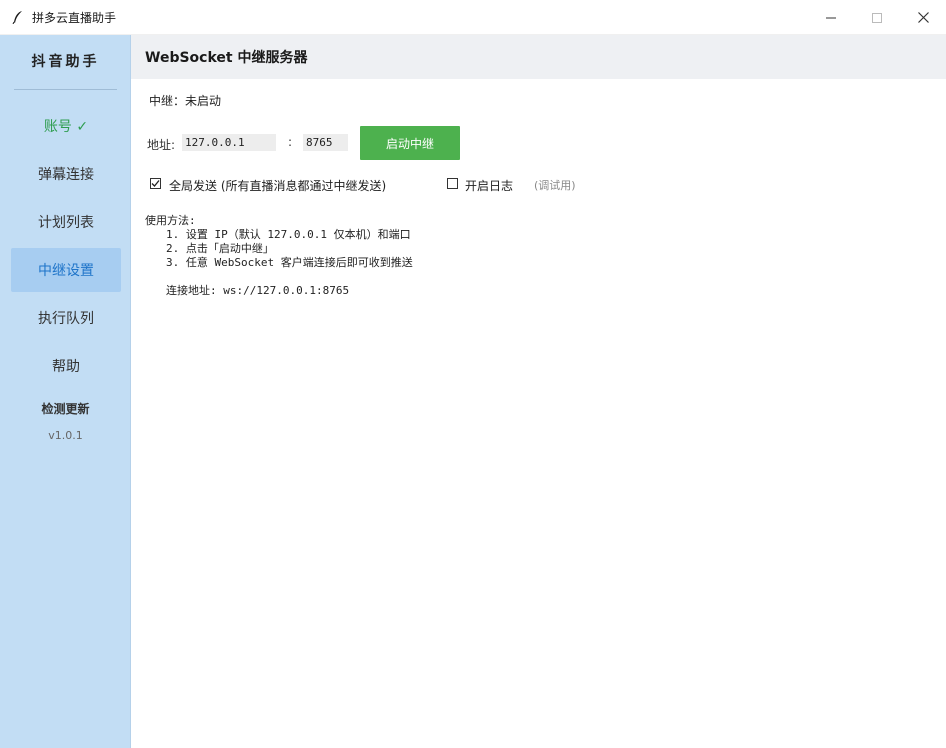  What do you see at coordinates (185, 101) in the screenshot?
I see `relay-status: 中继：未启动` at bounding box center [185, 101].